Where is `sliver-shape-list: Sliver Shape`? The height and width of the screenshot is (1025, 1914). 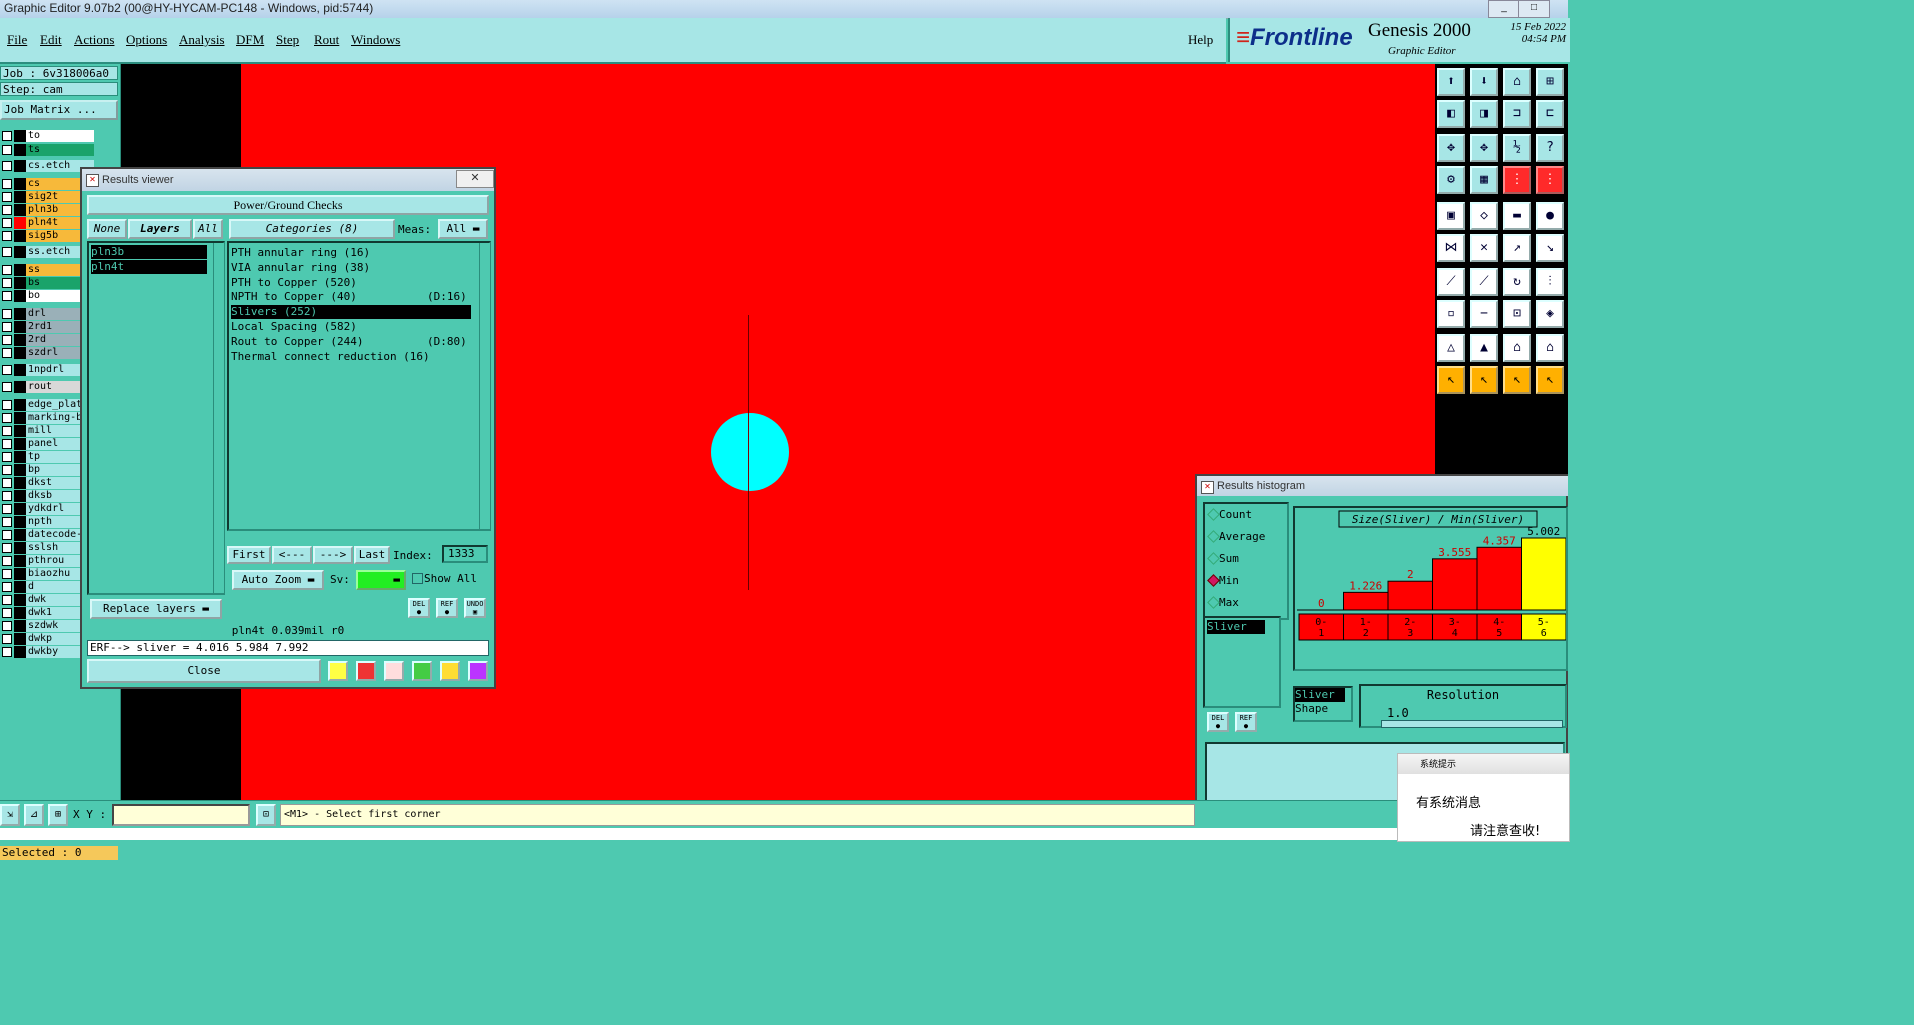
sliver-shape-list: Sliver Shape is located at coordinates (1323, 704).